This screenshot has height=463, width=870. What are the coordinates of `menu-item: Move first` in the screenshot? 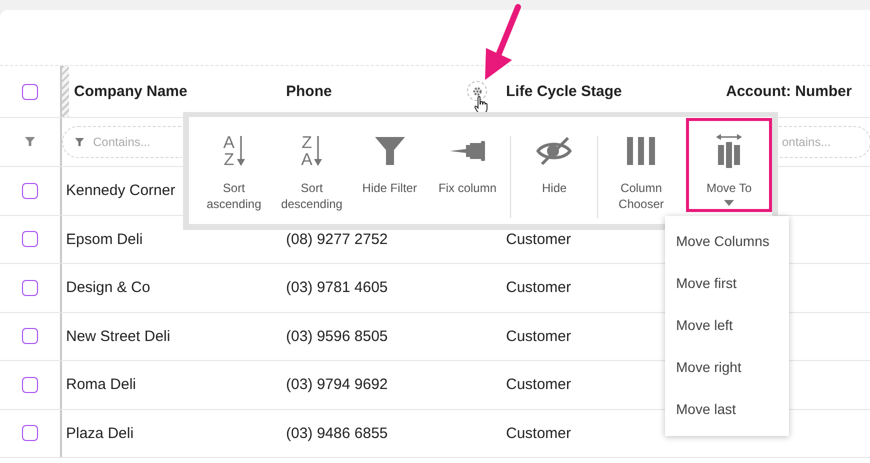 It's located at (727, 296).